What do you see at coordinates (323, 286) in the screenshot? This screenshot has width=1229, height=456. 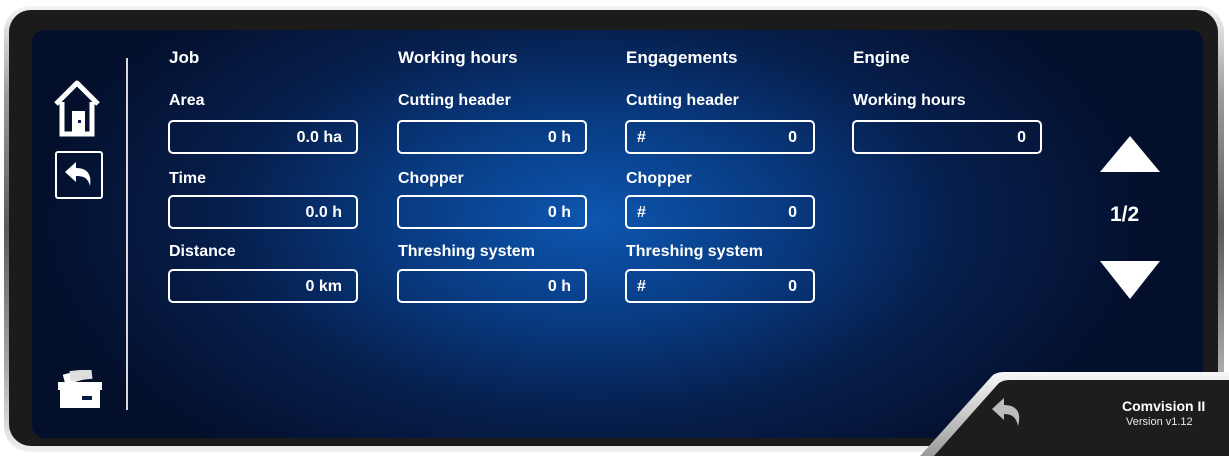 I see `distance-value: 0 km` at bounding box center [323, 286].